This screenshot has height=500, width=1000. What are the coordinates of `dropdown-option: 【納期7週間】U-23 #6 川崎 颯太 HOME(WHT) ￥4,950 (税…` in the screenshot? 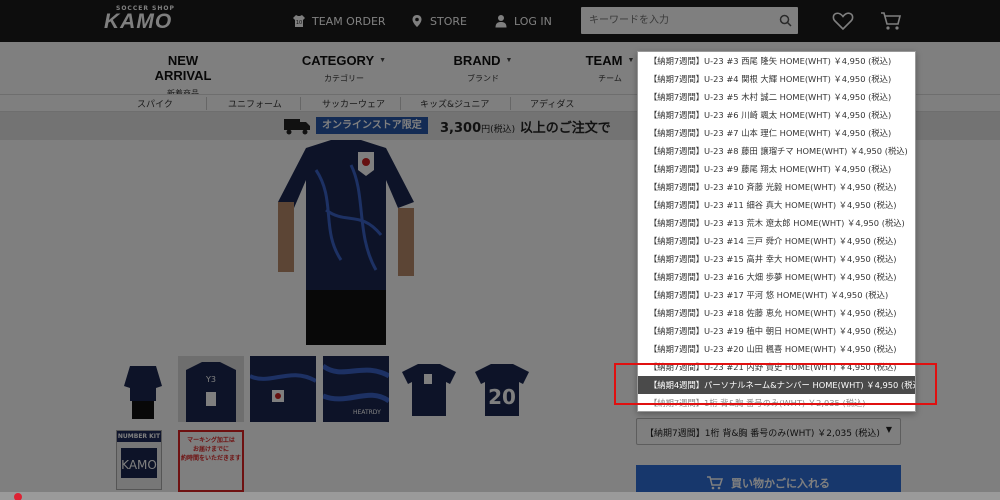 It's located at (776, 115).